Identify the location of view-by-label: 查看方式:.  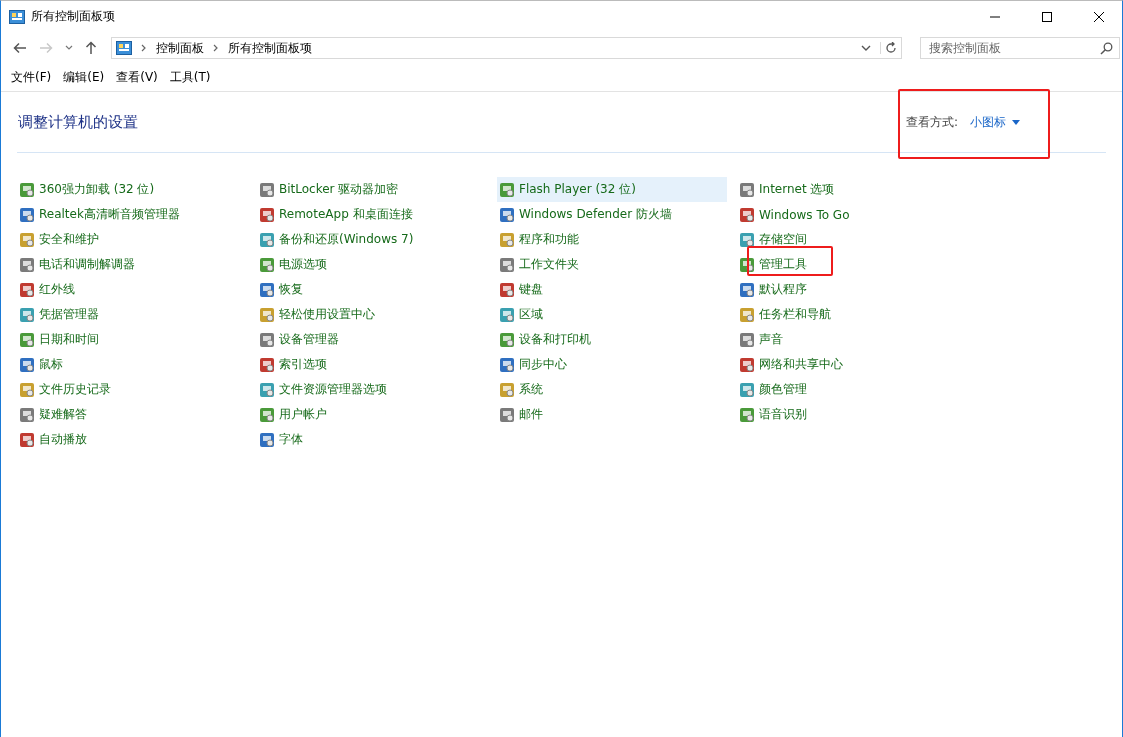
(931, 122).